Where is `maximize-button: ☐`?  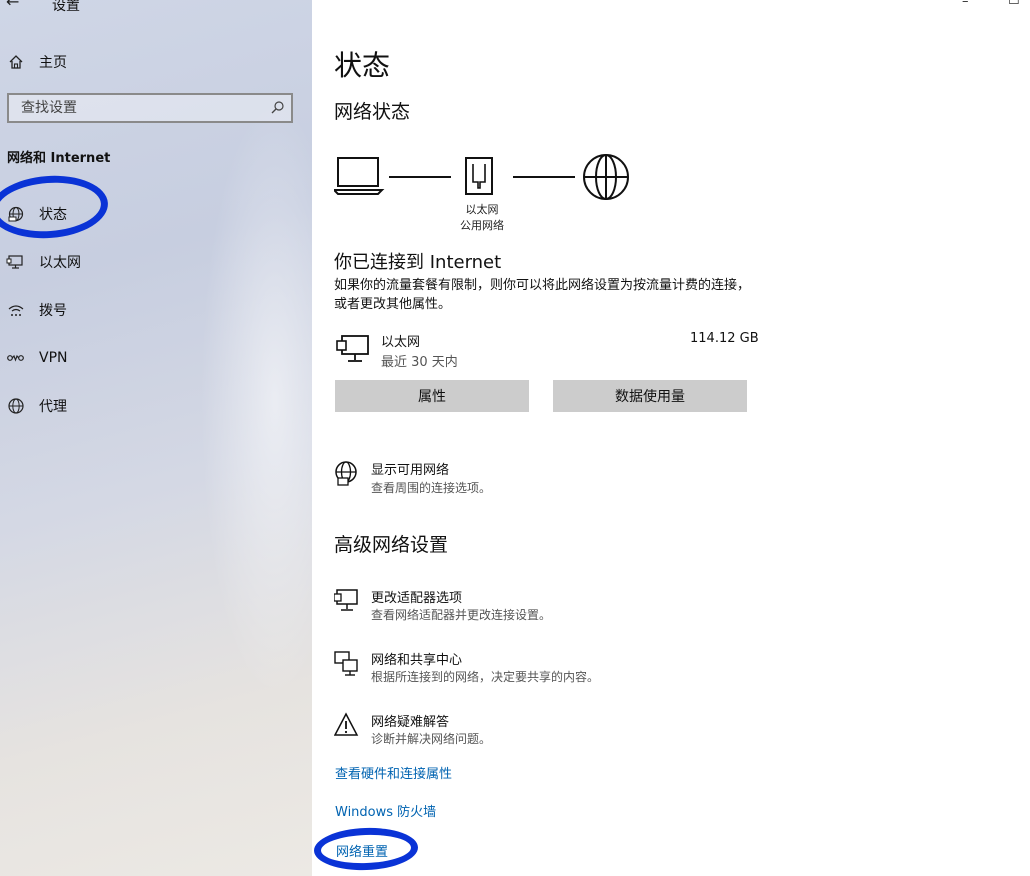
maximize-button: ☐ is located at coordinates (1014, 4).